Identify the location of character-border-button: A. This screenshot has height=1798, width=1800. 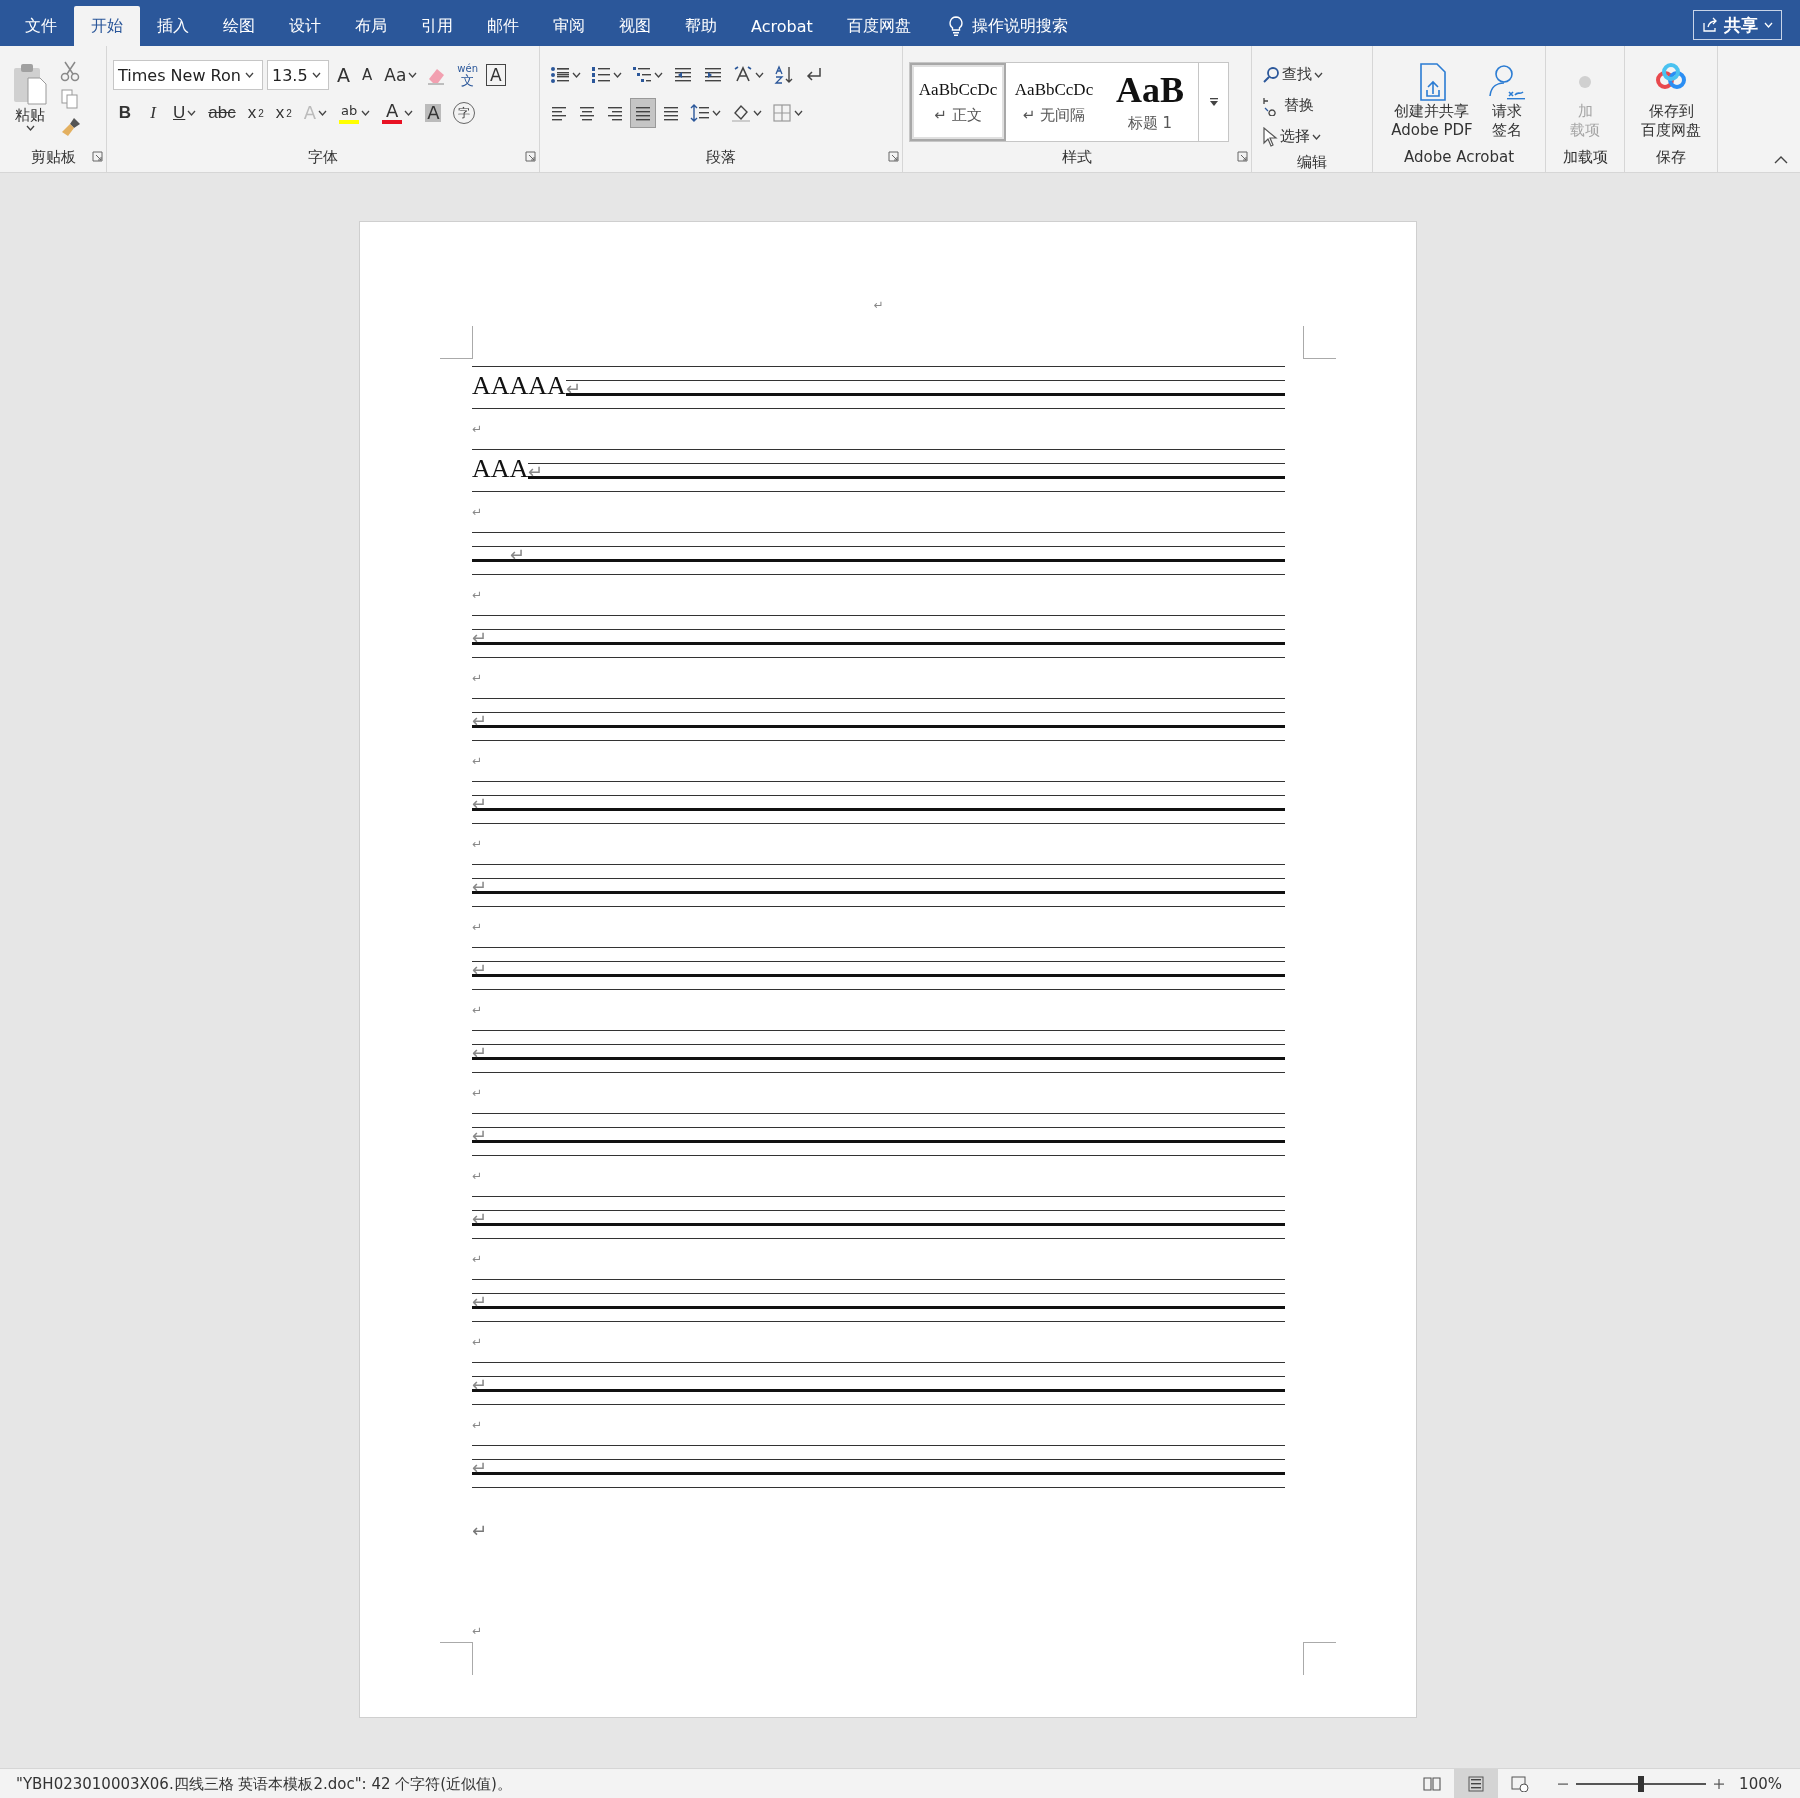
(496, 75).